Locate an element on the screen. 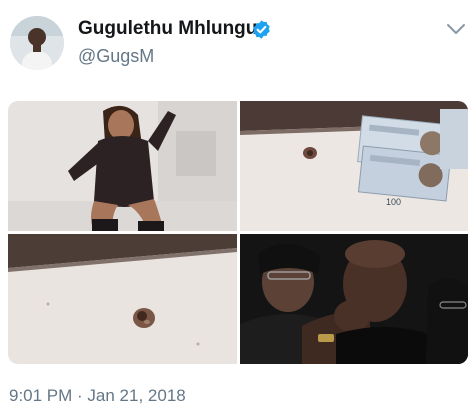 Image resolution: width=476 pixels, height=420 pixels. avatar-image is located at coordinates (37, 43).